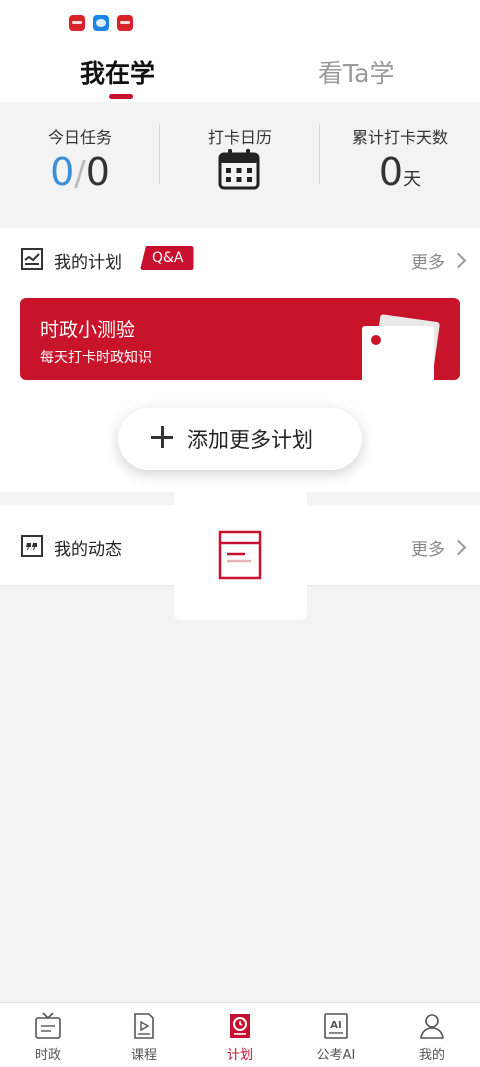 The height and width of the screenshot is (1067, 480). What do you see at coordinates (240, 1026) in the screenshot?
I see `plan-clock-icon` at bounding box center [240, 1026].